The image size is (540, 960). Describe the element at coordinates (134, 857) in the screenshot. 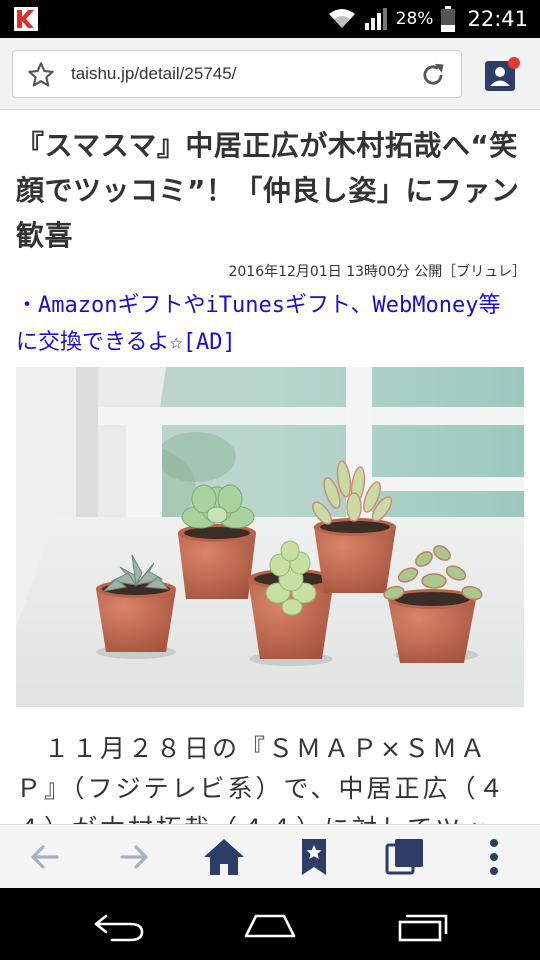

I see `arrow-right-icon` at that location.